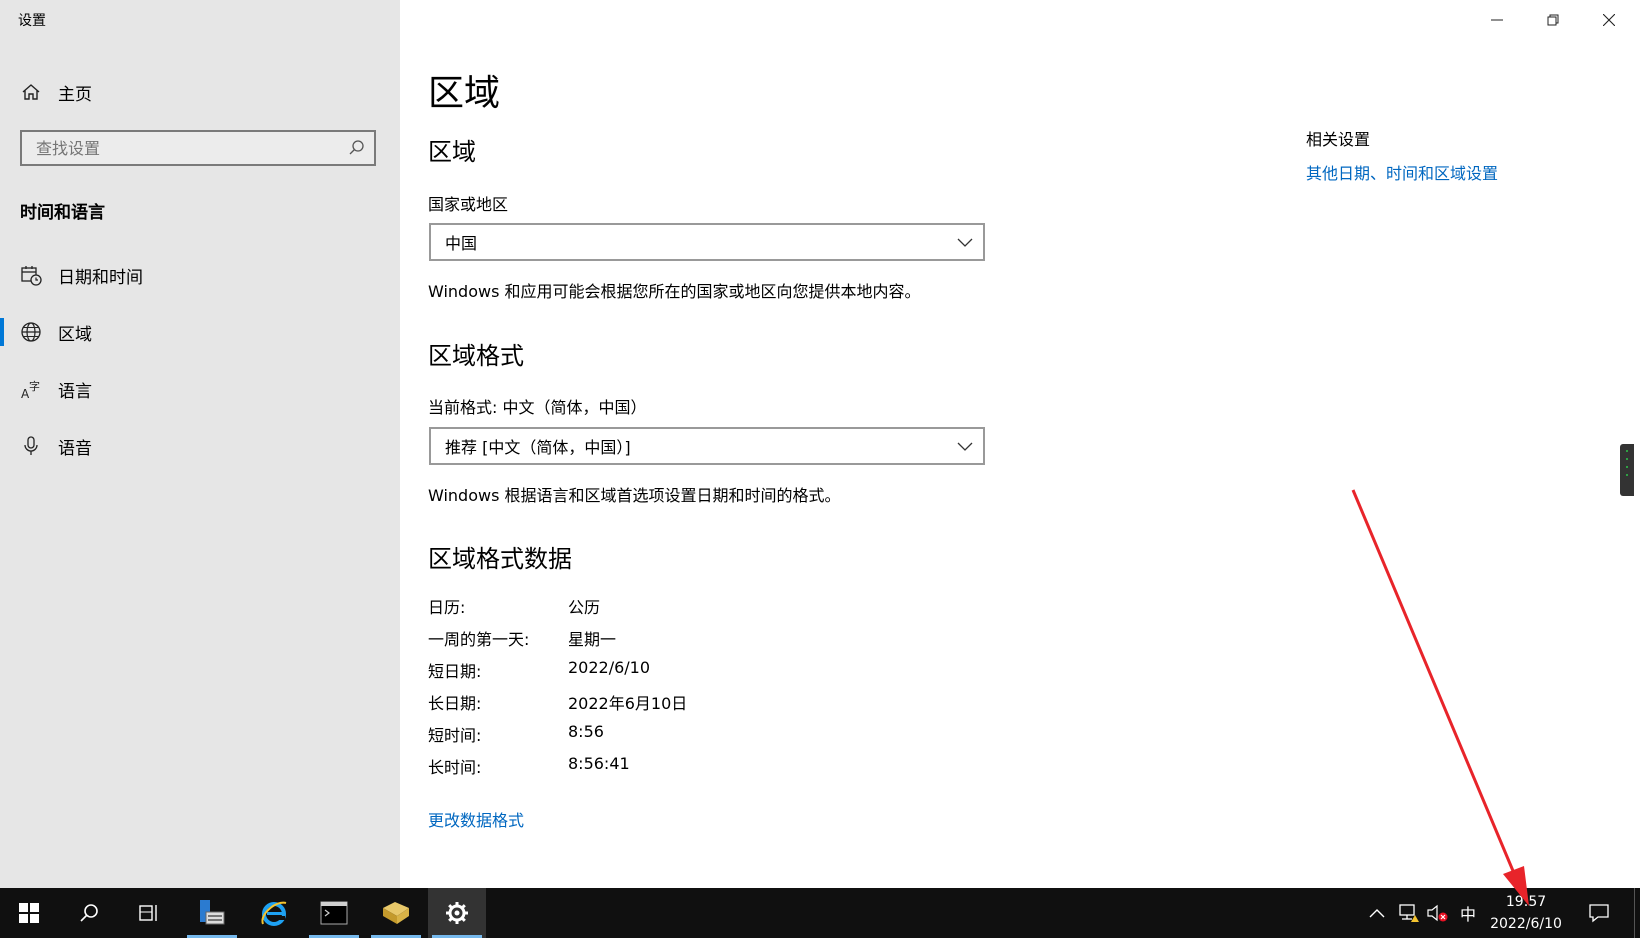  Describe the element at coordinates (179, 148) in the screenshot. I see `search-input` at that location.